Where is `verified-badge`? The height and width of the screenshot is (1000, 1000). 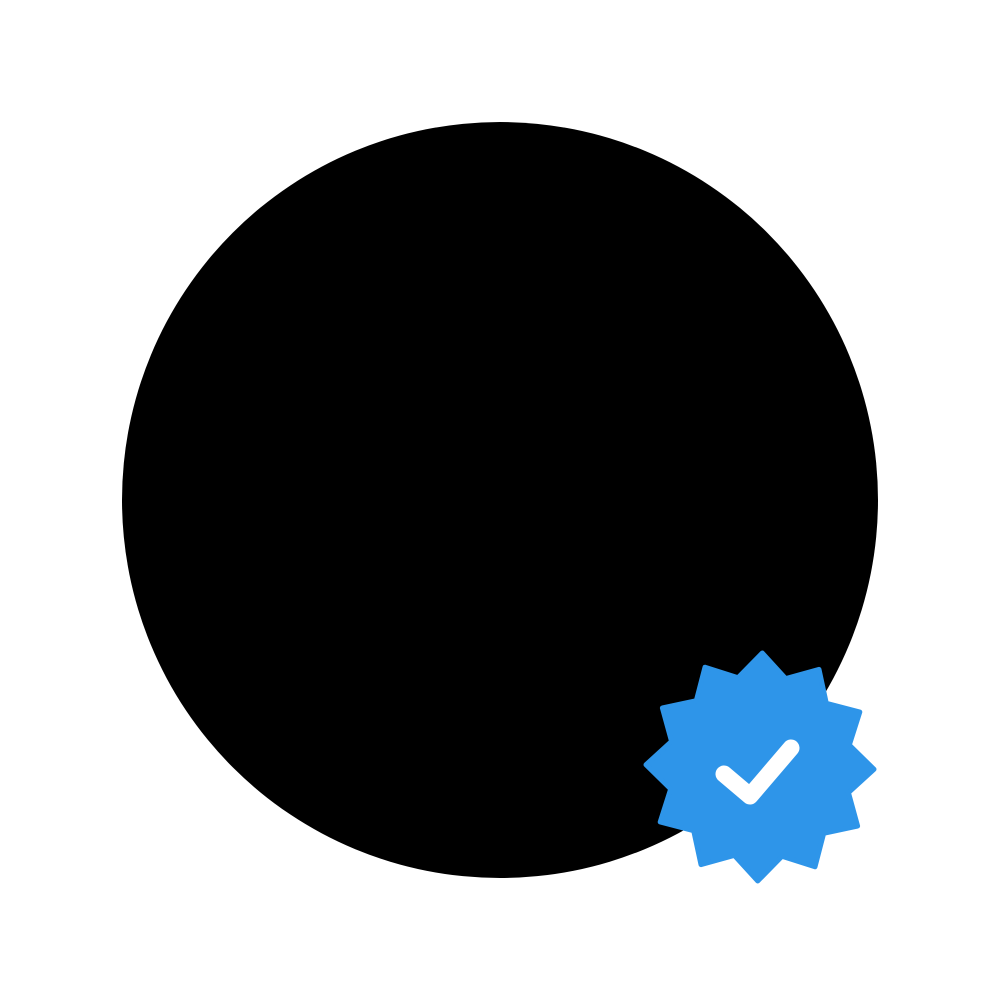
verified-badge is located at coordinates (760, 767).